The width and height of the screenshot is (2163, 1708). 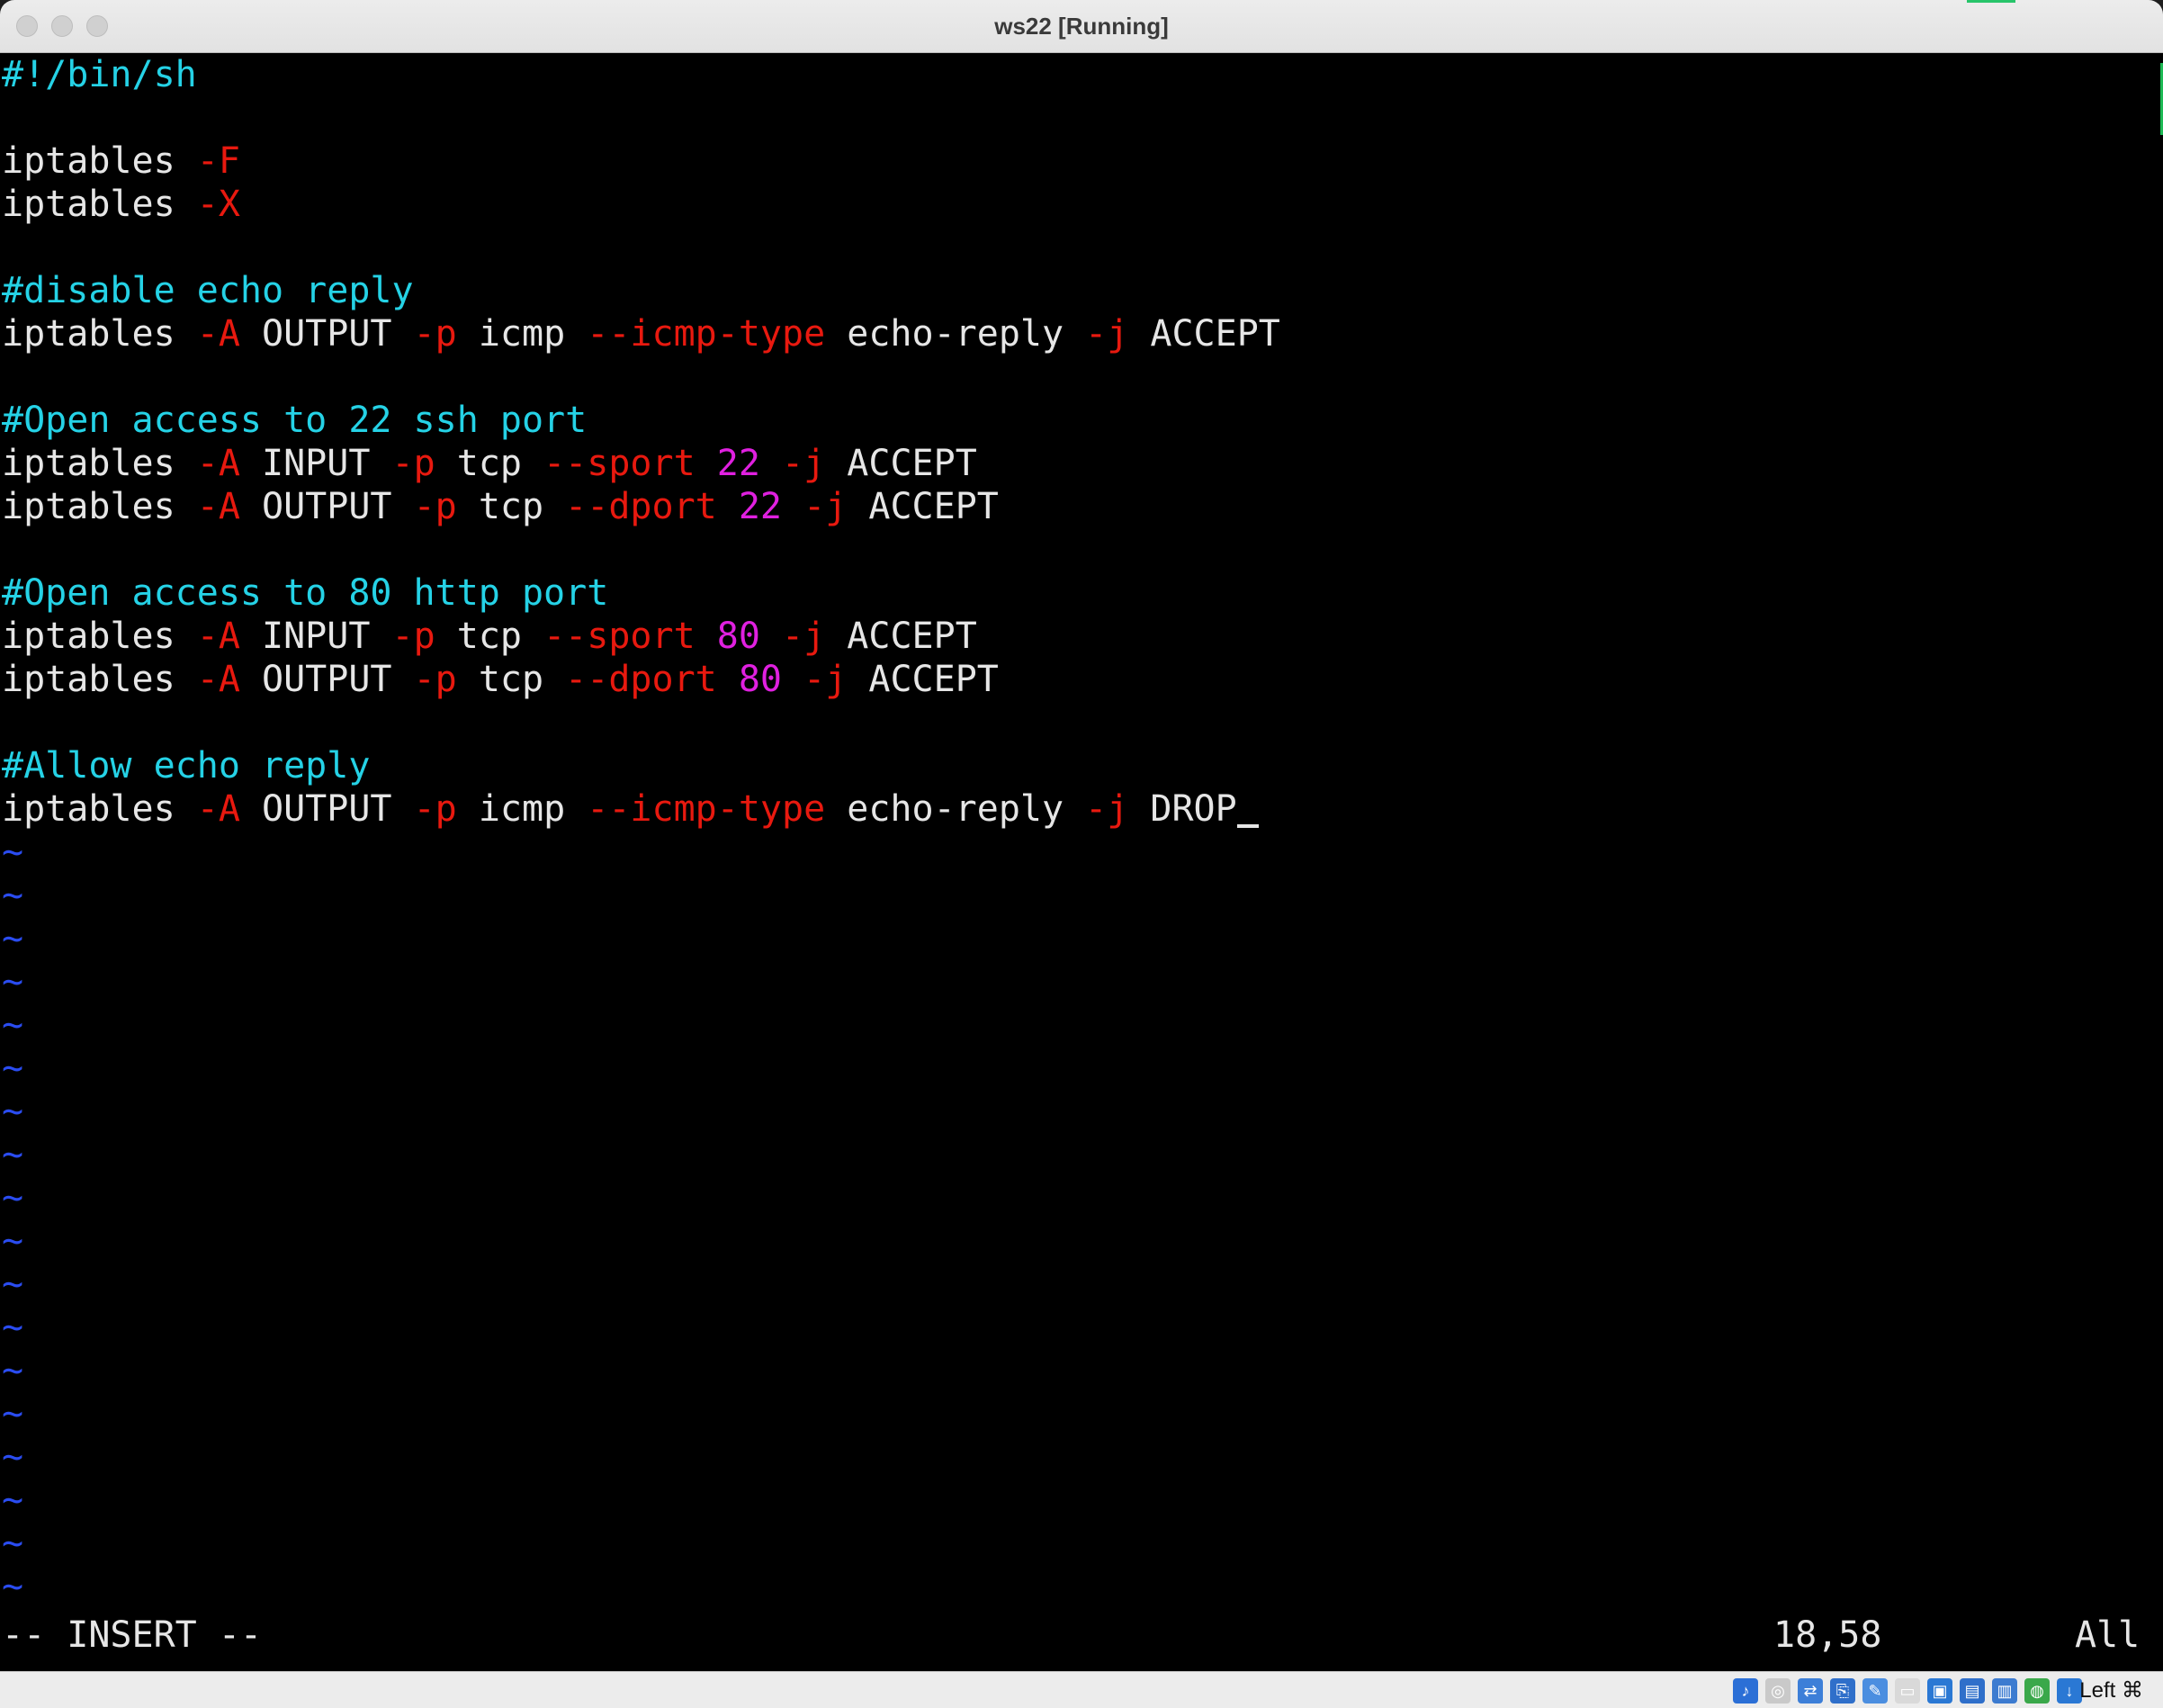 I want to click on code-comment: #Open access to 22 ssh port, so click(x=295, y=420).